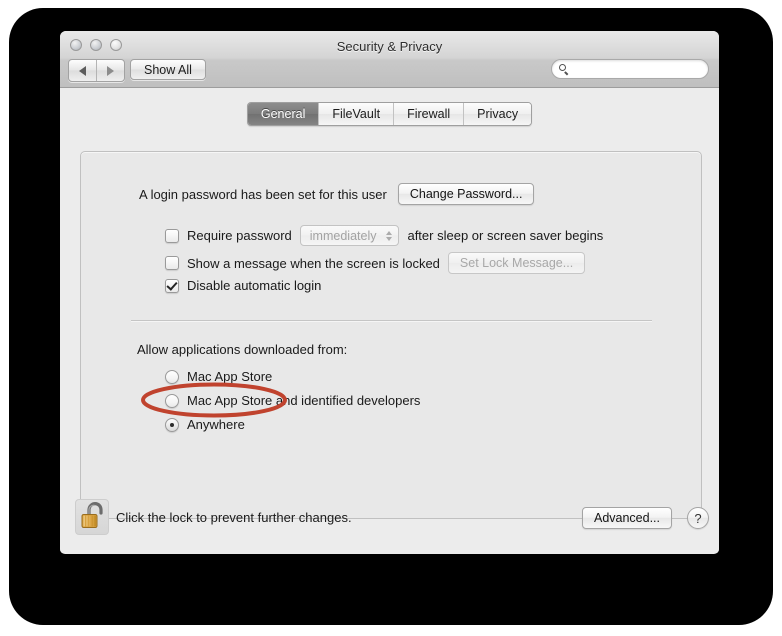 This screenshot has width=782, height=636. I want to click on forward-arrow-icon, so click(110, 70).